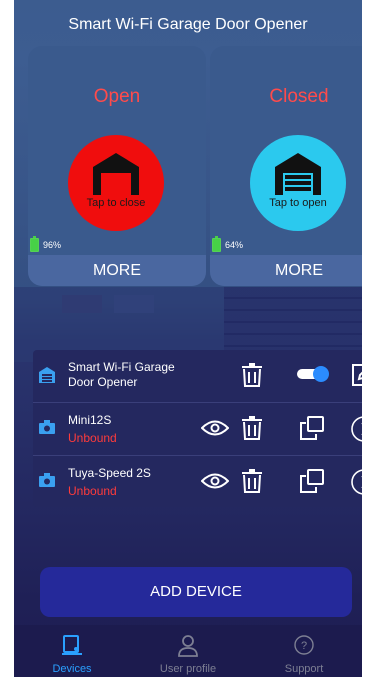 This screenshot has height=677, width=372. I want to click on door-toggle-button: Tap to close, so click(116, 183).